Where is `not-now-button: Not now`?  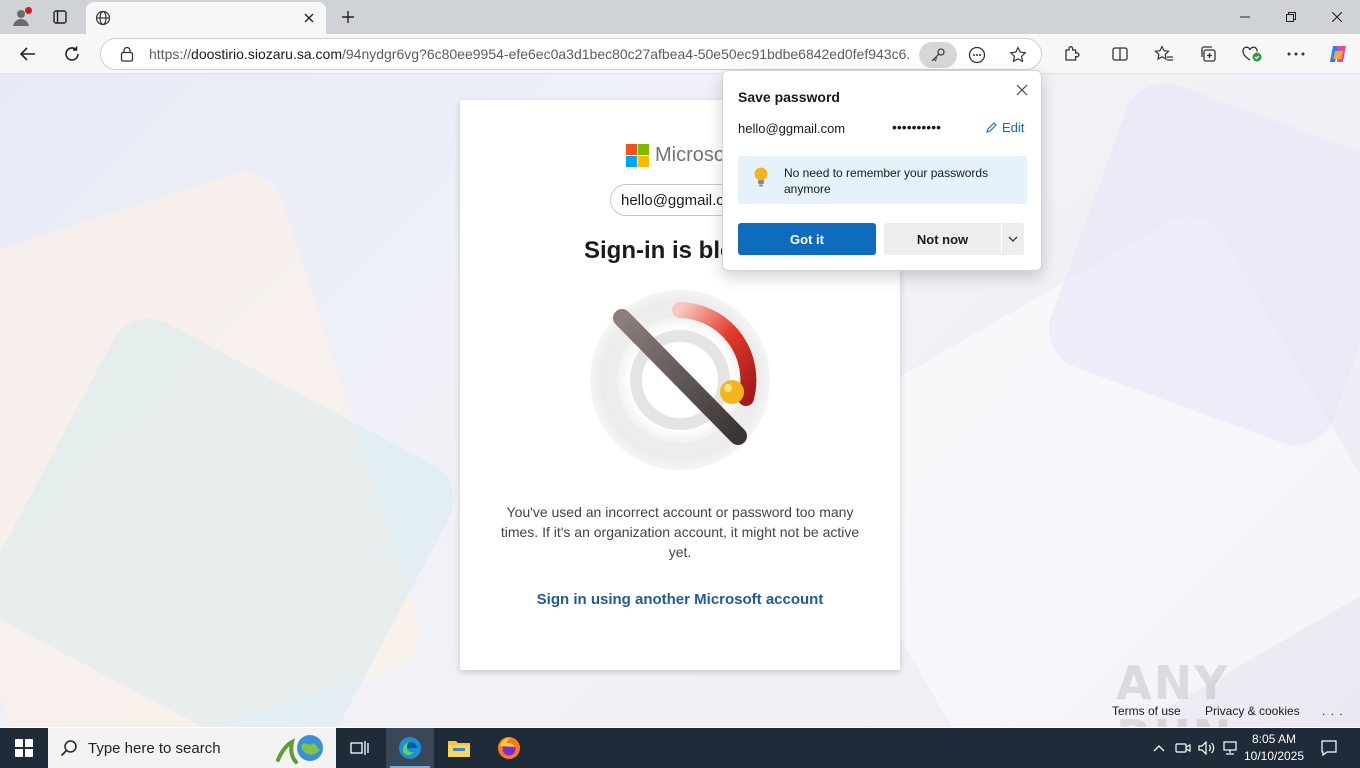 not-now-button: Not now is located at coordinates (942, 239).